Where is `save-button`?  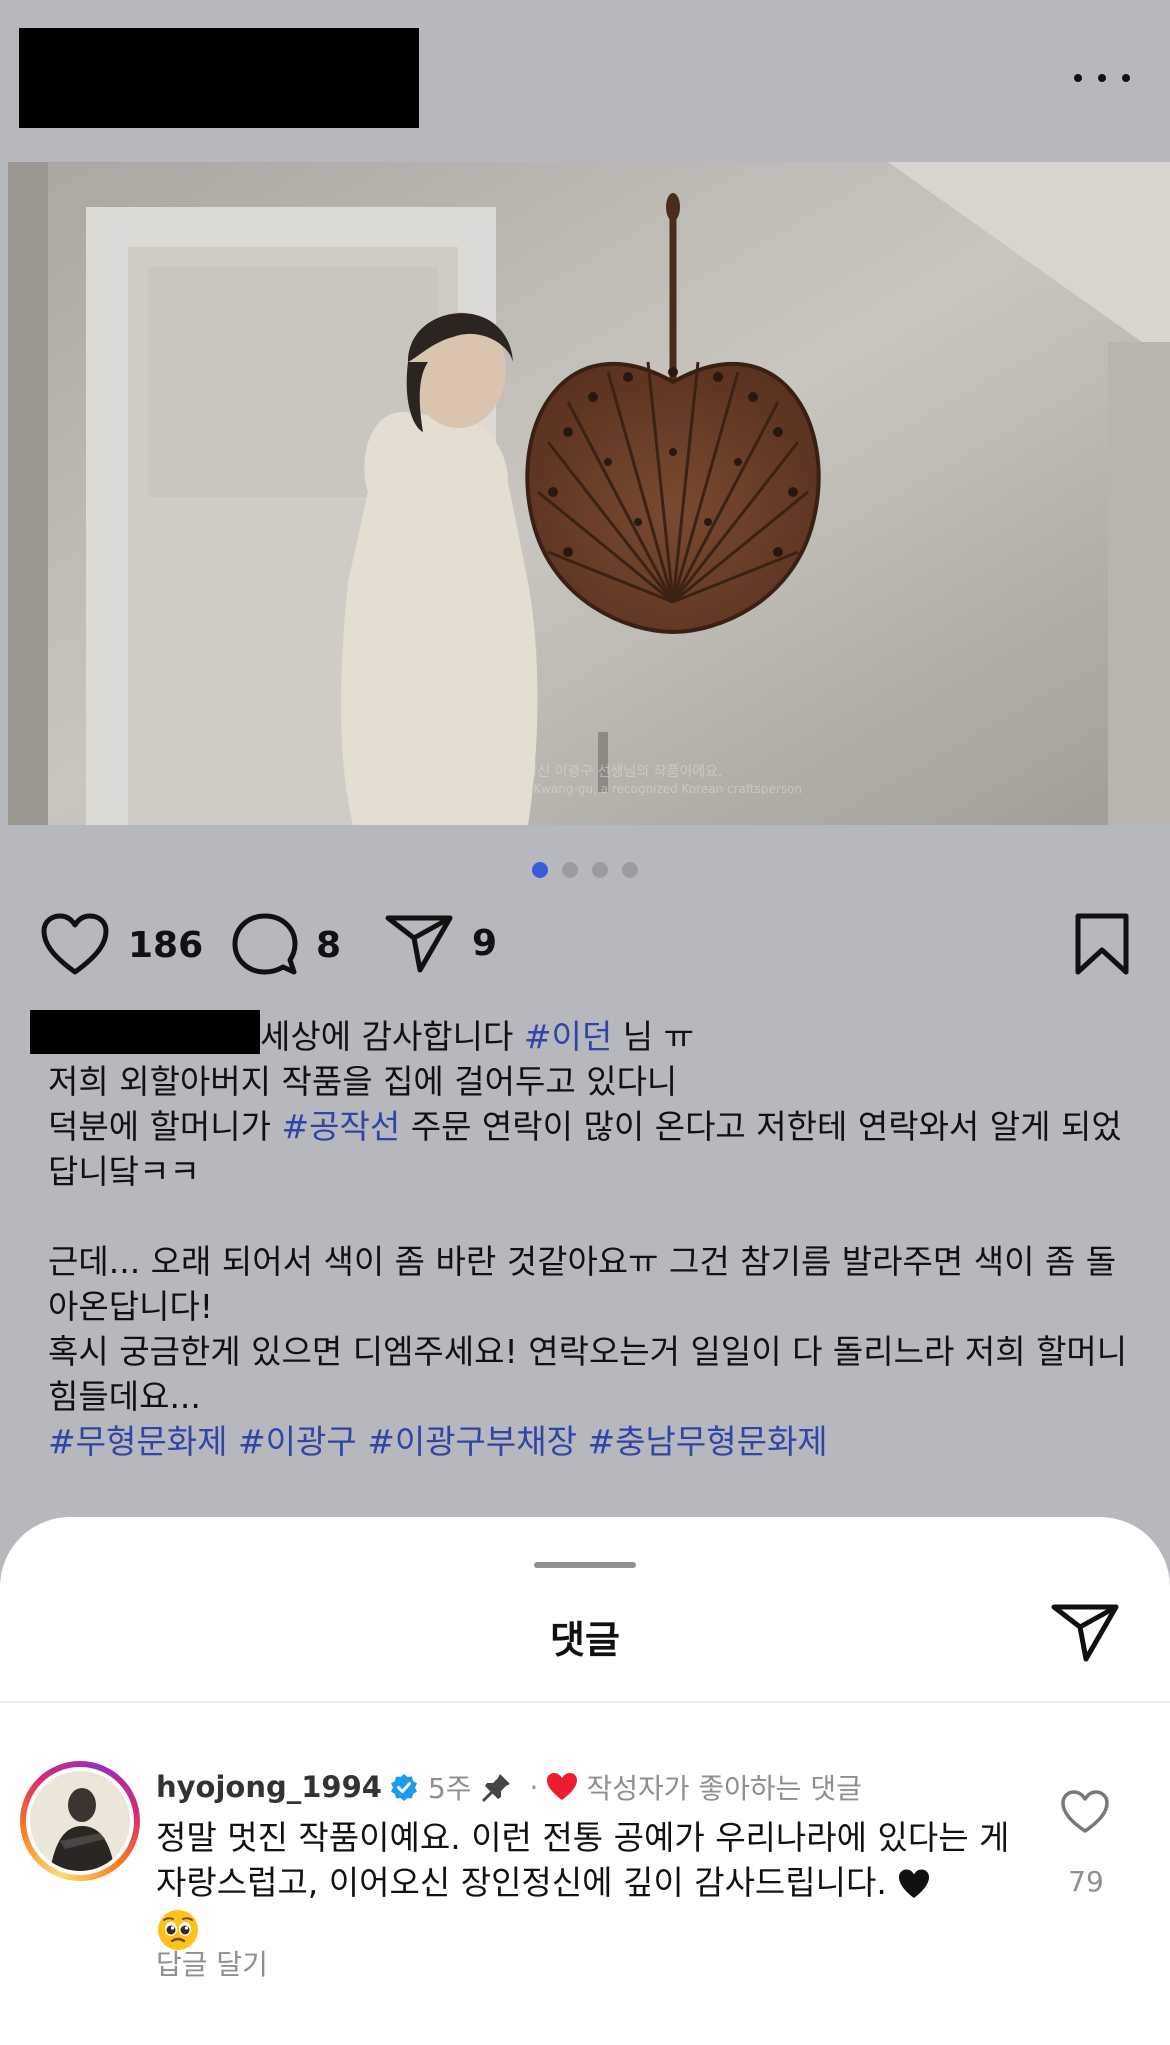
save-button is located at coordinates (1102, 944).